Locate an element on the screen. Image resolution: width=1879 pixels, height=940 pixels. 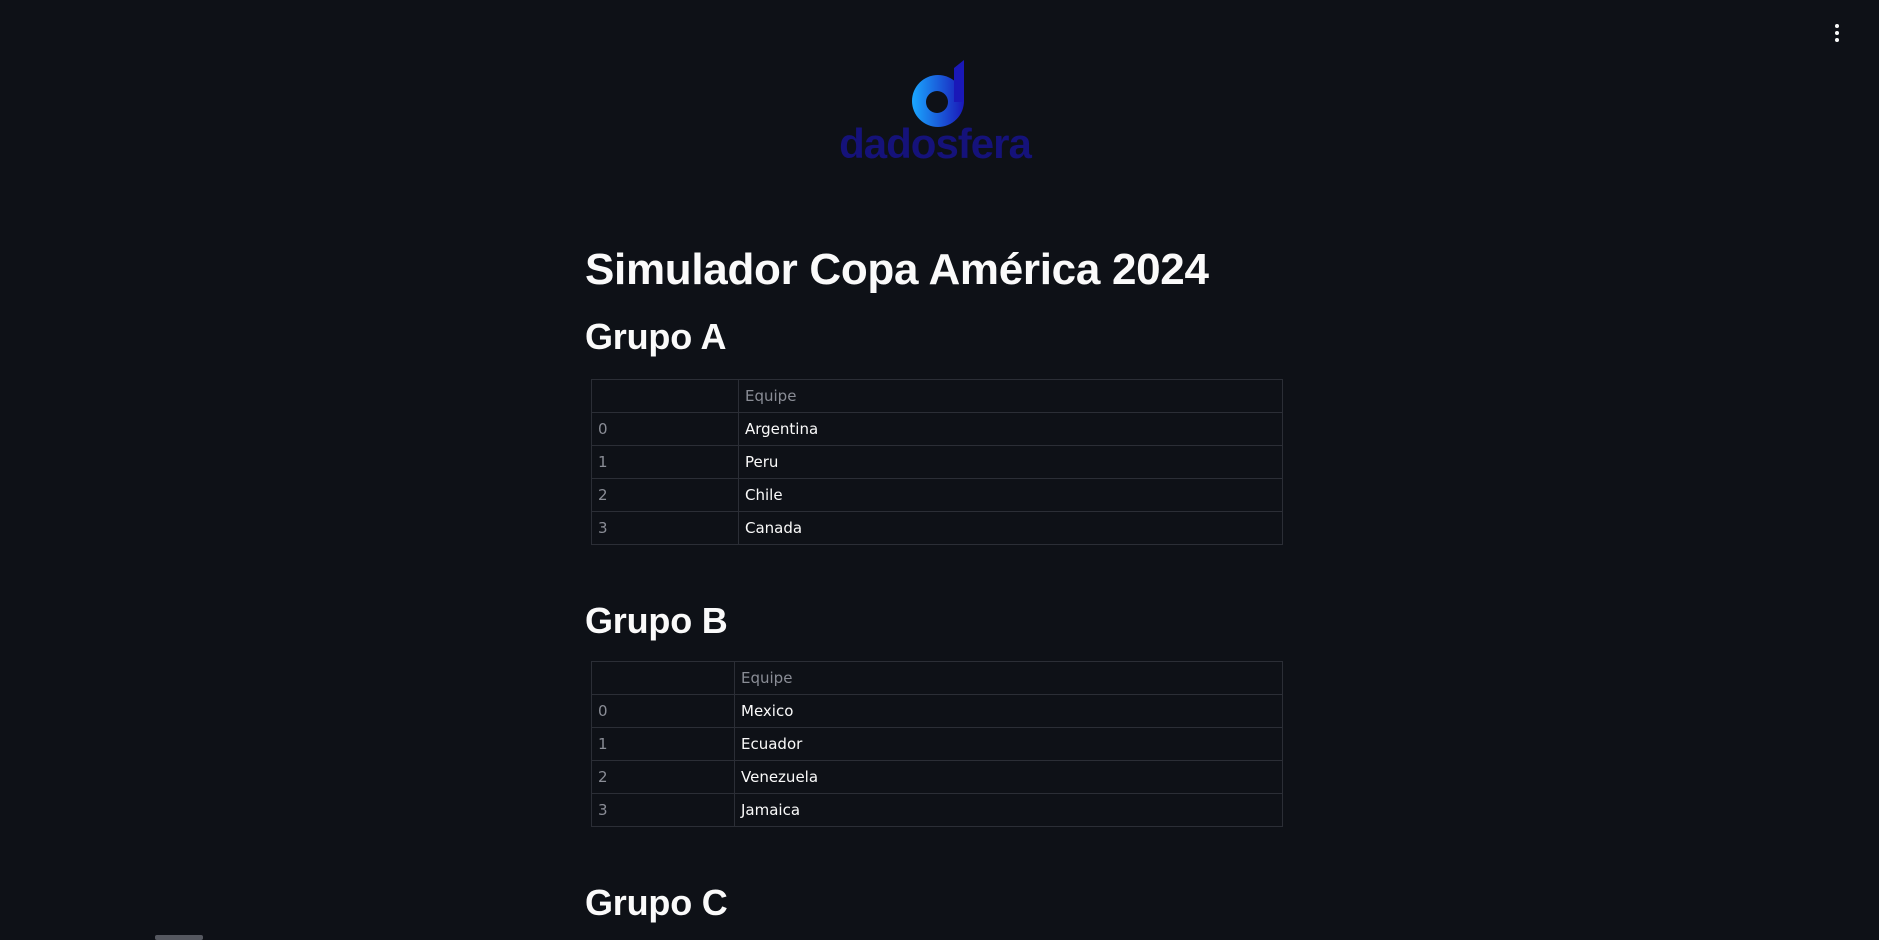
table-row: 1 Ecuador is located at coordinates (937, 744).